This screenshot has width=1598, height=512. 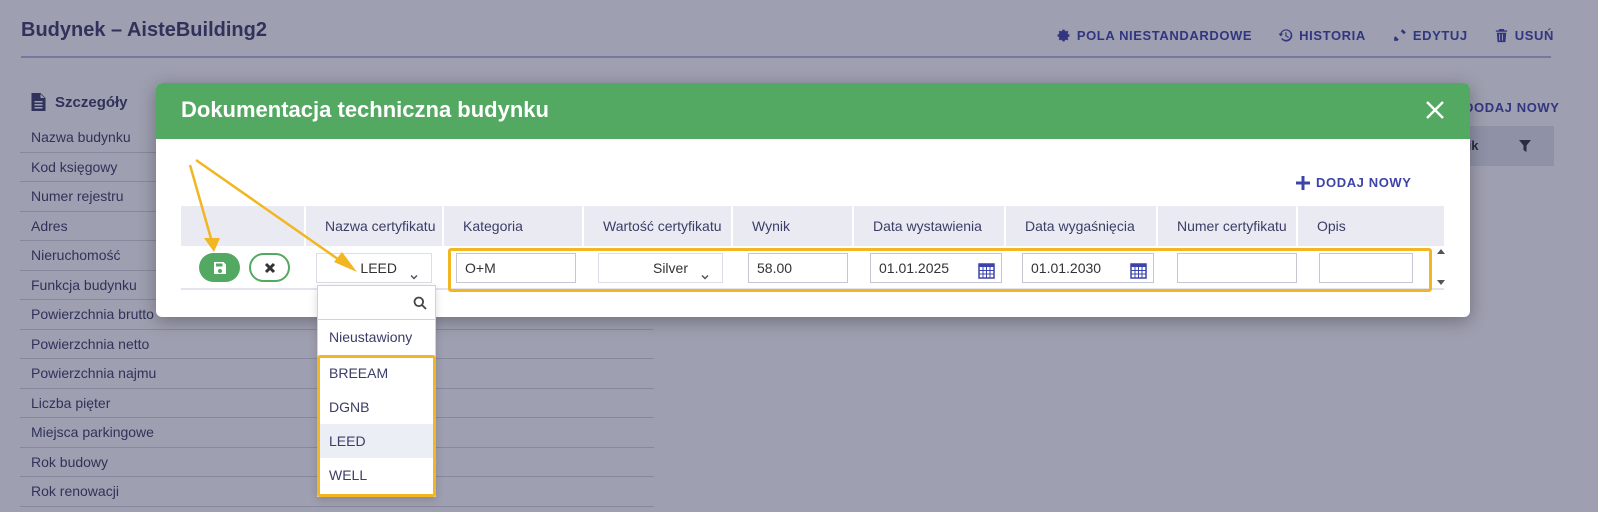 I want to click on certificate-value-value: Silver, so click(x=670, y=268).